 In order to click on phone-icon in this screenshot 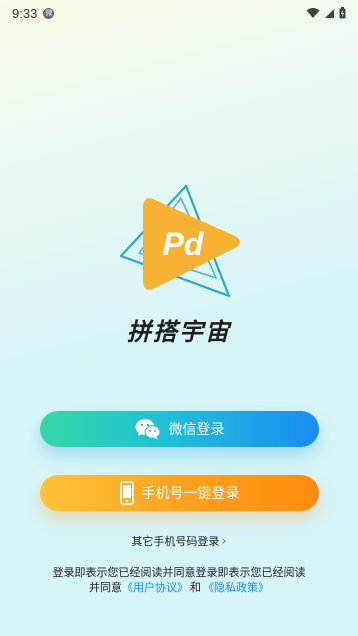, I will do `click(126, 493)`.